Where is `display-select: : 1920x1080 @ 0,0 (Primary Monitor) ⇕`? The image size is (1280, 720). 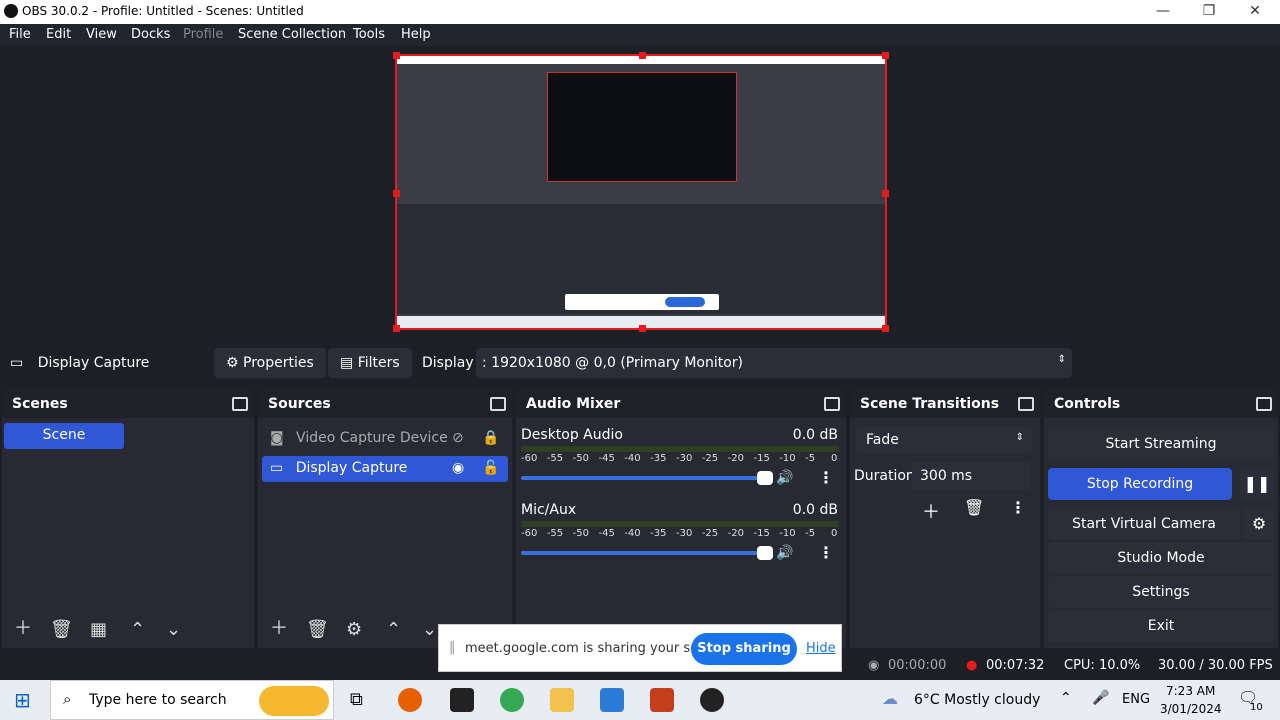
display-select: : 1920x1080 @ 0,0 (Primary Monitor) ⇕ is located at coordinates (774, 363).